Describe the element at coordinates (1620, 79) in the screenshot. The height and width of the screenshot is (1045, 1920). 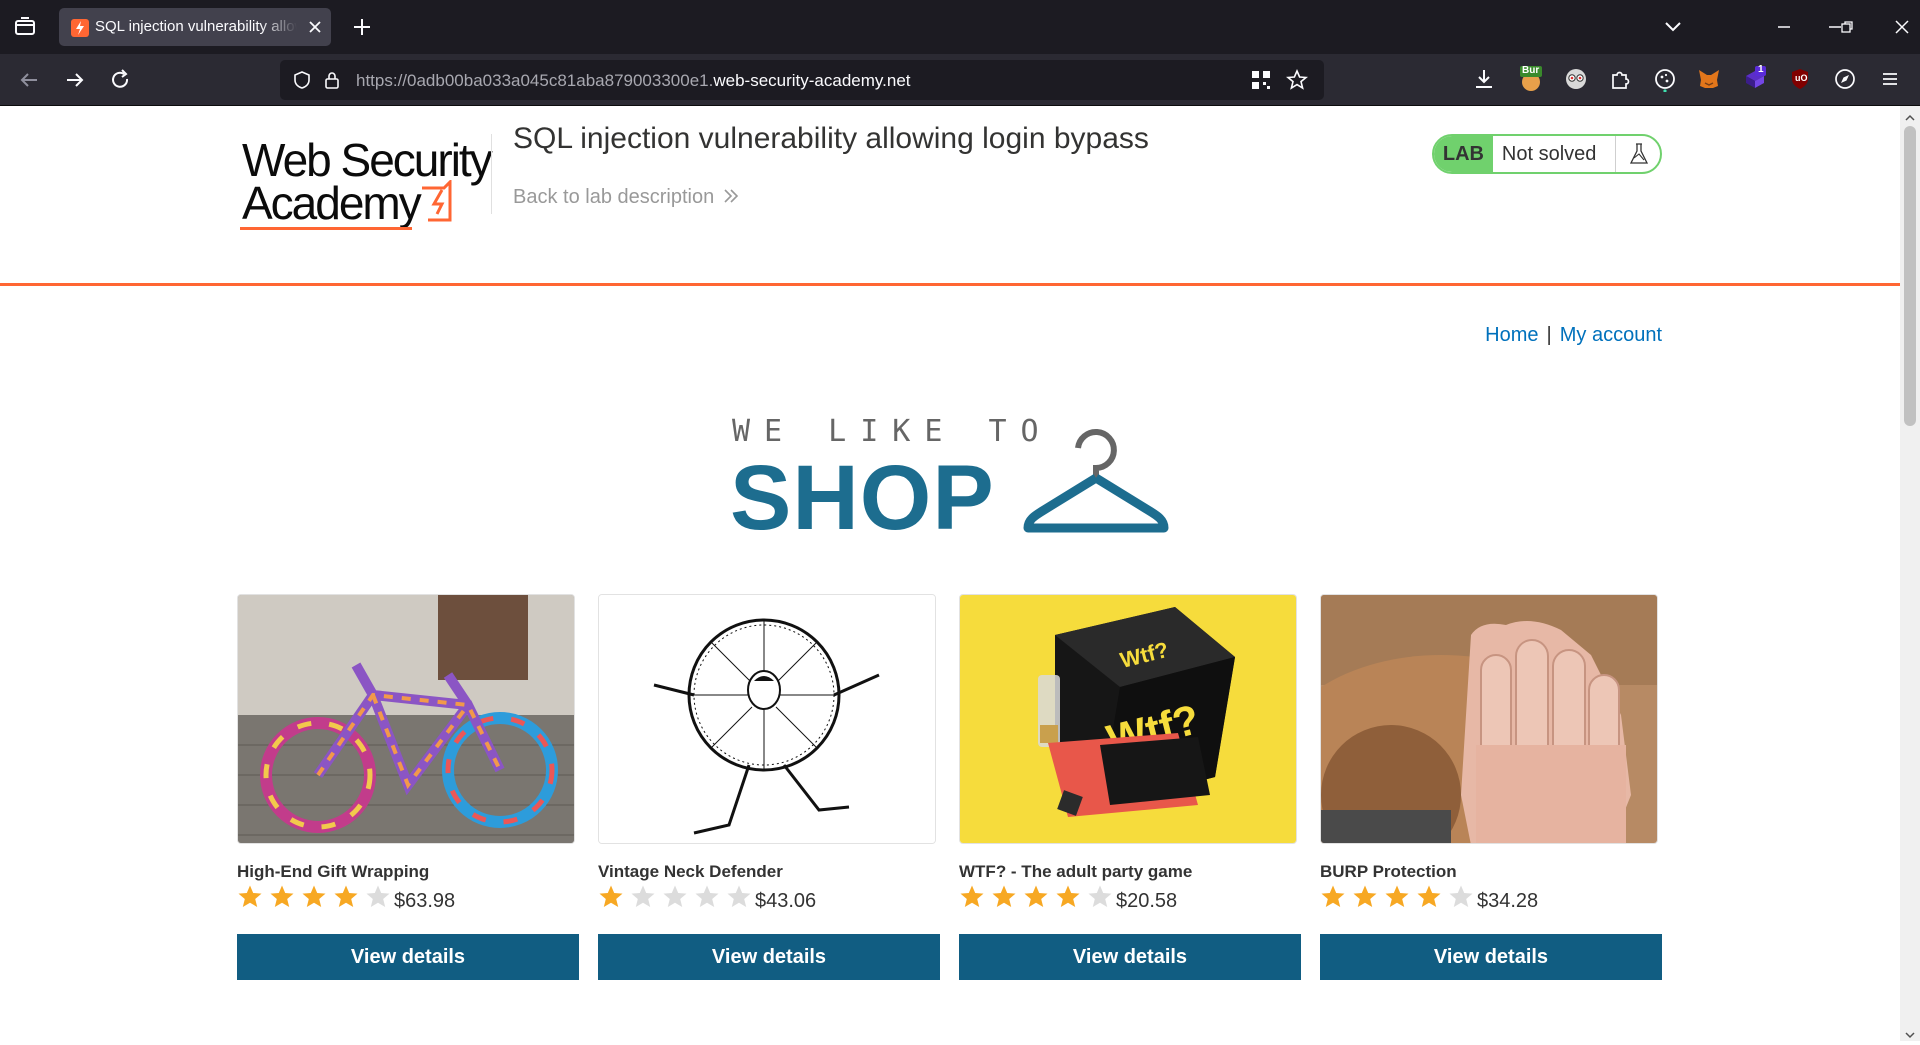
I see `extensions-puzzle-icon` at that location.